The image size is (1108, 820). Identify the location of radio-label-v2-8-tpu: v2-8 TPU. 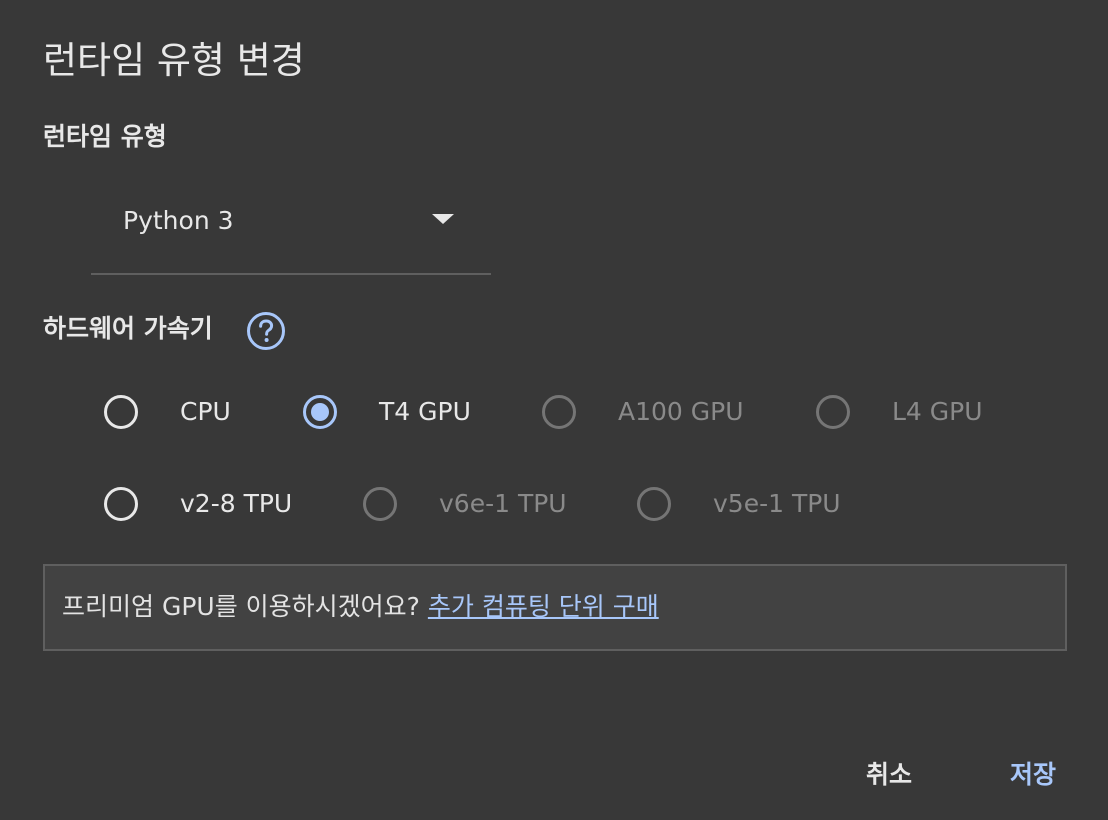
(236, 503).